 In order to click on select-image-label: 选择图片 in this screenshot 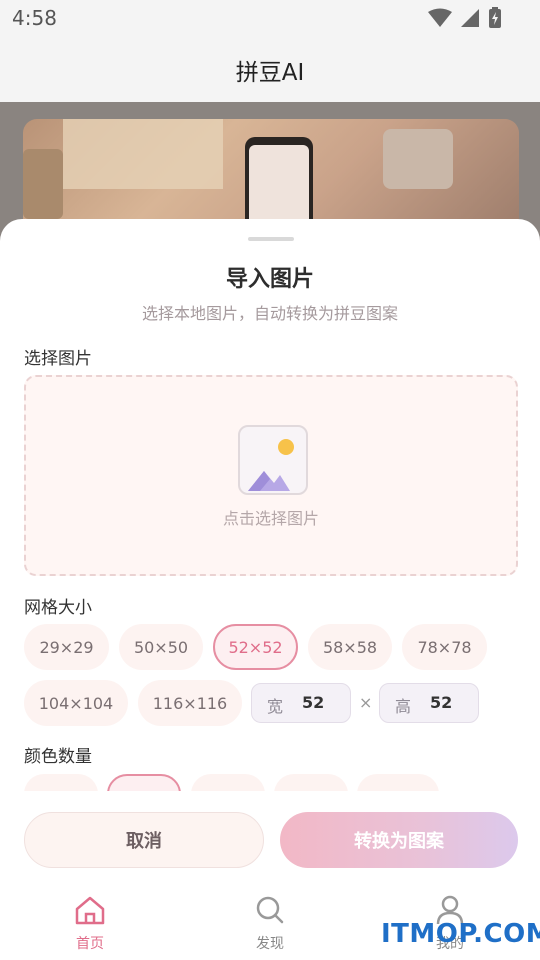, I will do `click(58, 359)`.